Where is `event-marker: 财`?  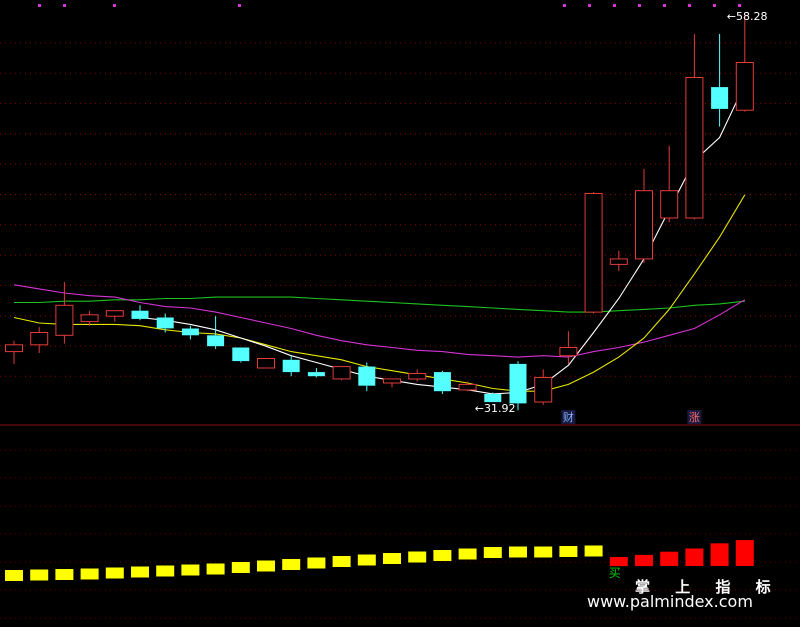 event-marker: 财 is located at coordinates (568, 417).